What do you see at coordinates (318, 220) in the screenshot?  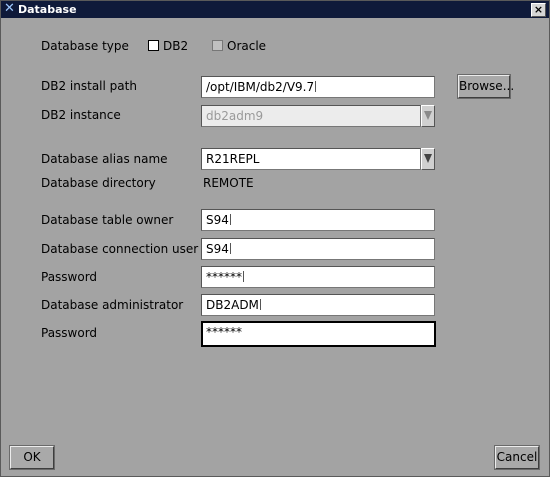 I see `table-owner-input: S94` at bounding box center [318, 220].